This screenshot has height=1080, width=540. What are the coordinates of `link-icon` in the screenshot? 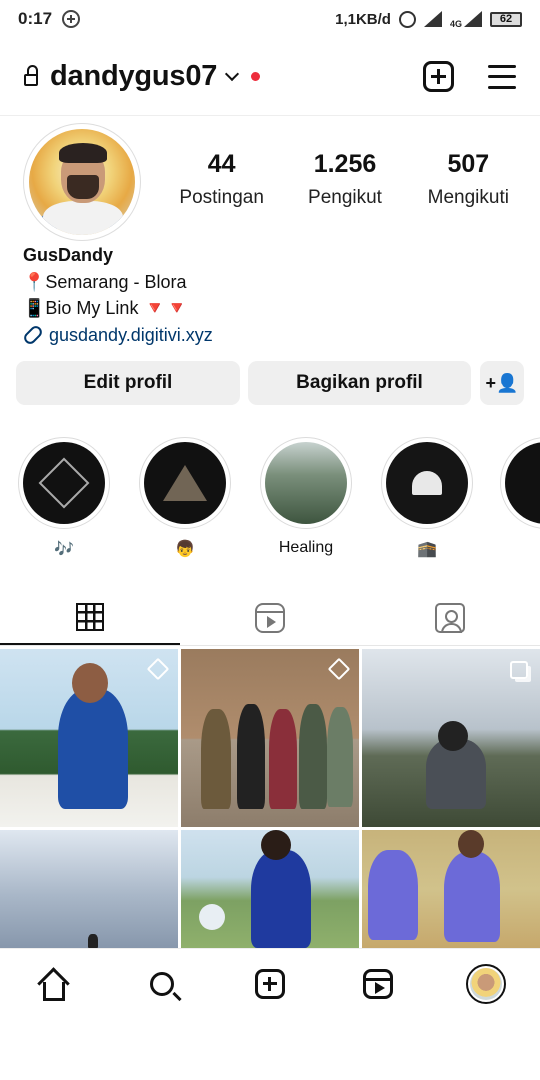 It's located at (33, 335).